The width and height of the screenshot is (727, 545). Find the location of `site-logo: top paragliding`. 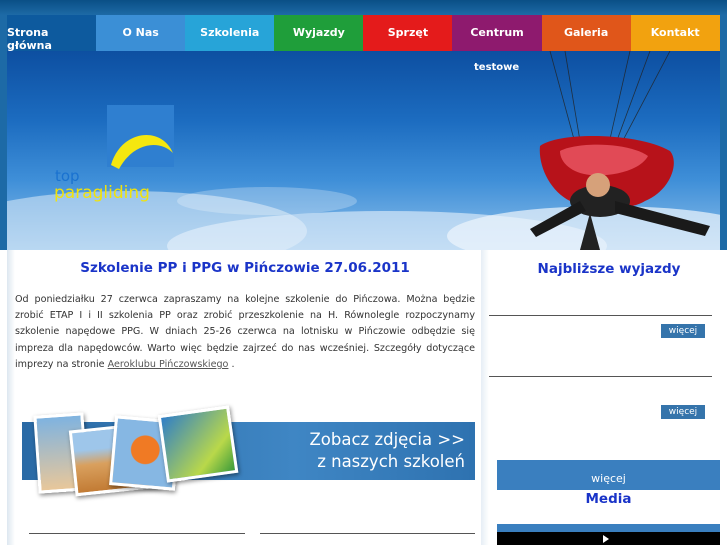

site-logo: top paragliding is located at coordinates (121, 157).